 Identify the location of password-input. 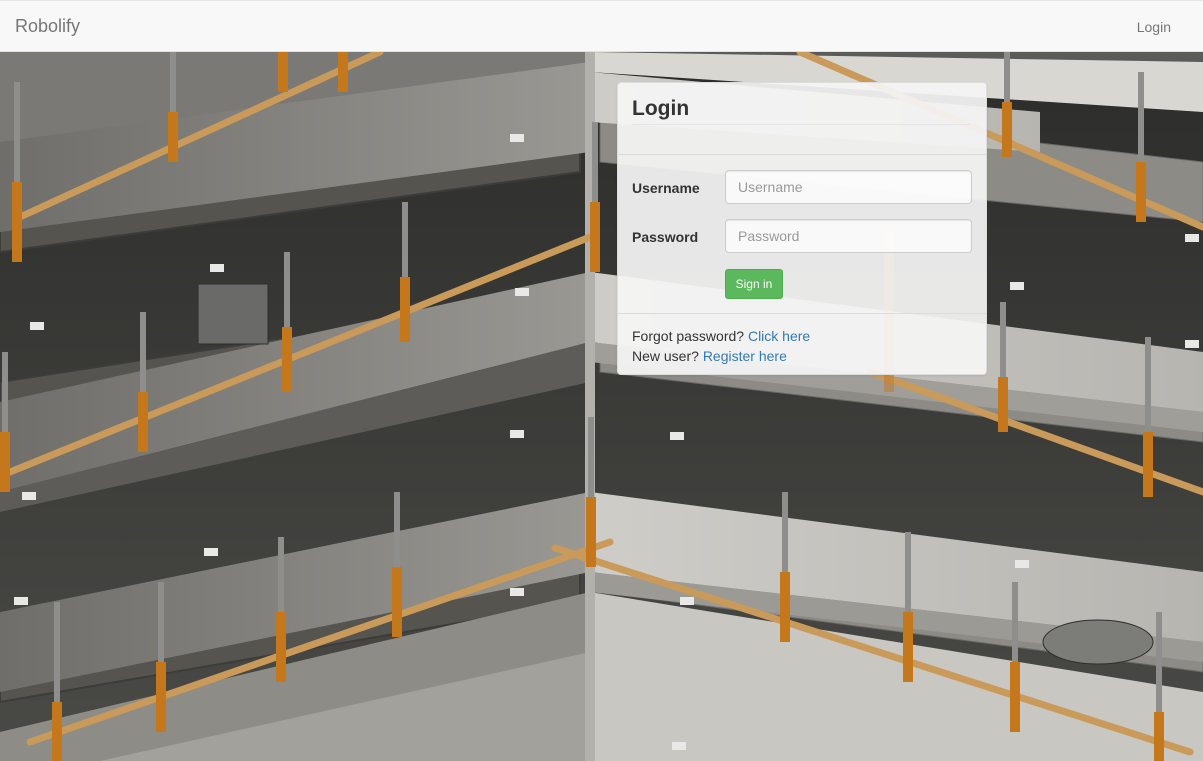
(848, 236).